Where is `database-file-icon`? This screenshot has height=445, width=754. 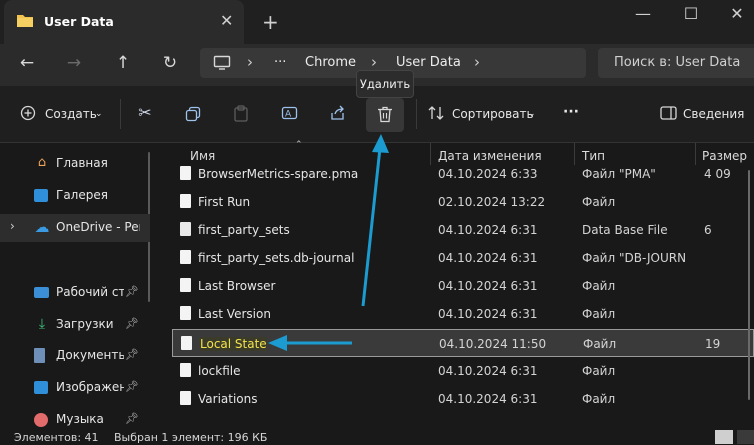
database-file-icon is located at coordinates (185, 229).